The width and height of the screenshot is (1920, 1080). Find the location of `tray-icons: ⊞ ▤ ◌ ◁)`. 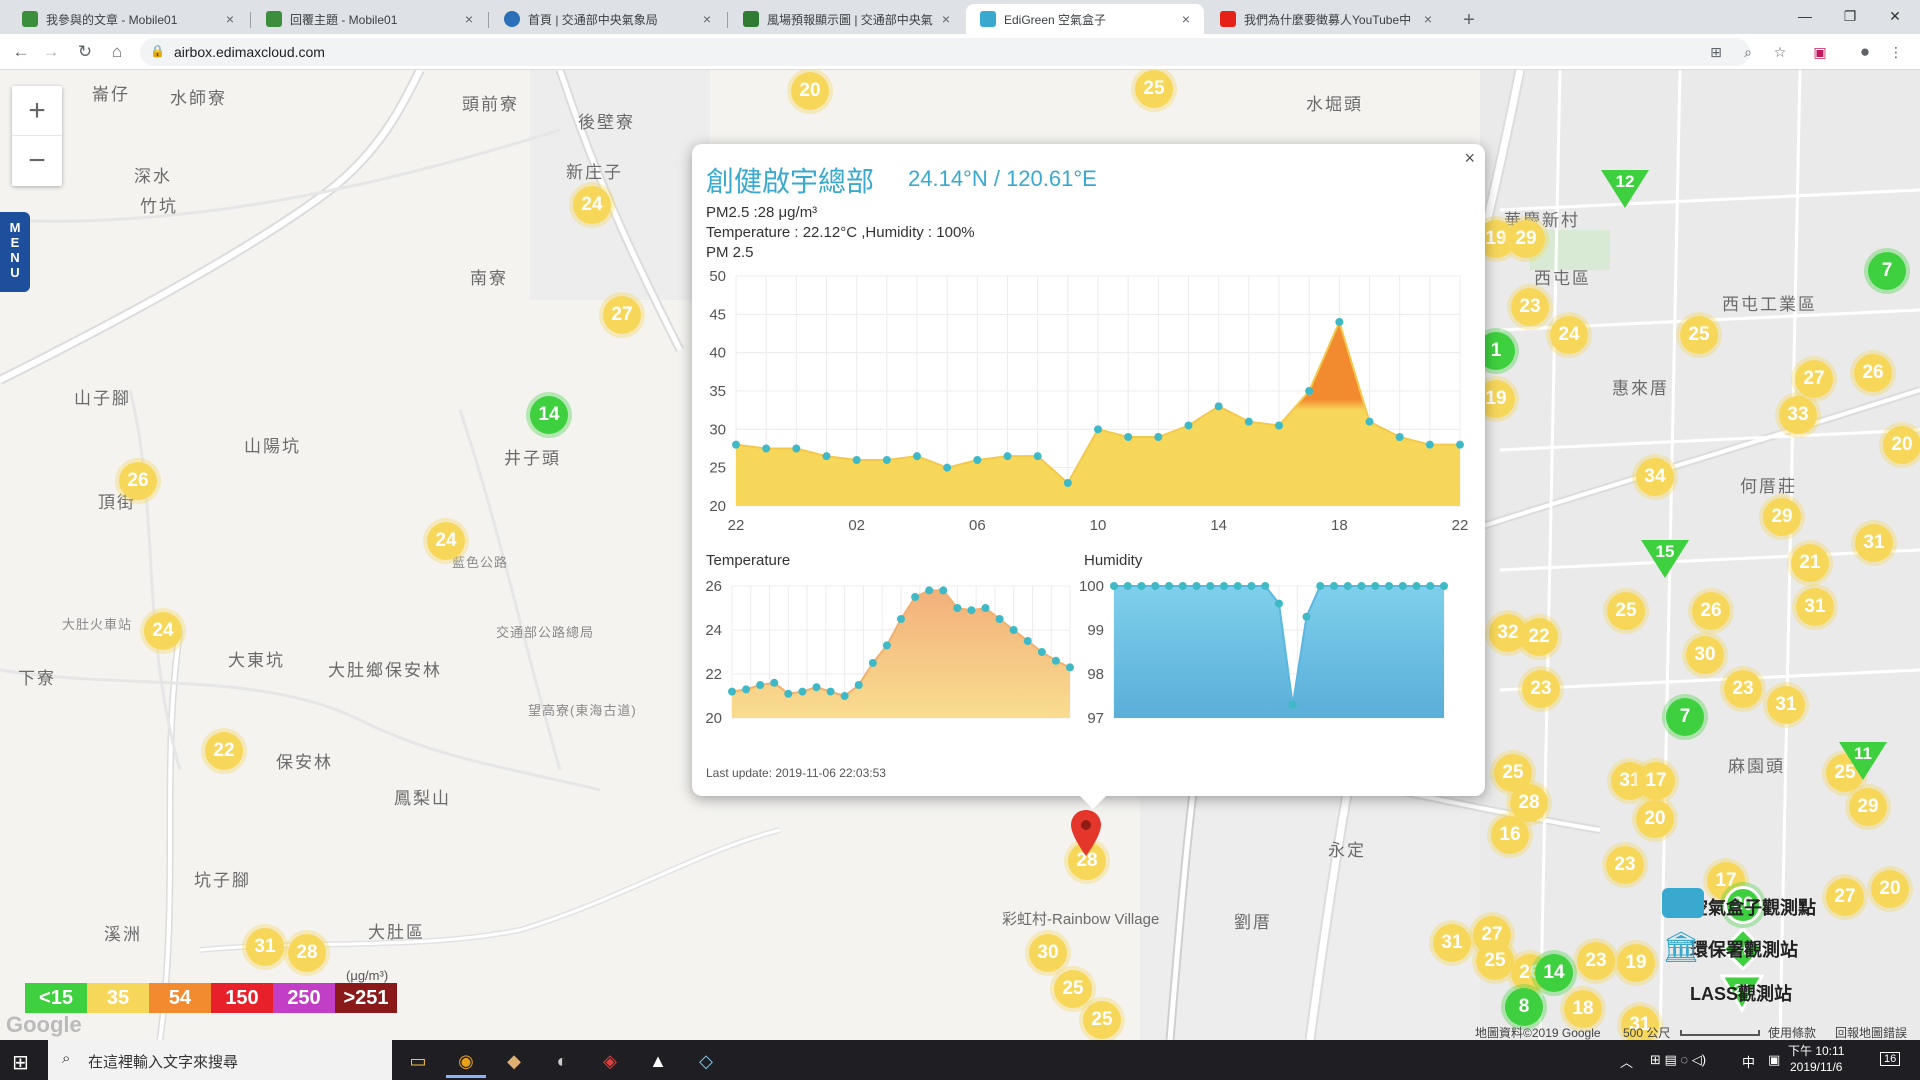

tray-icons: ⊞ ▤ ◌ ◁) is located at coordinates (1678, 1060).